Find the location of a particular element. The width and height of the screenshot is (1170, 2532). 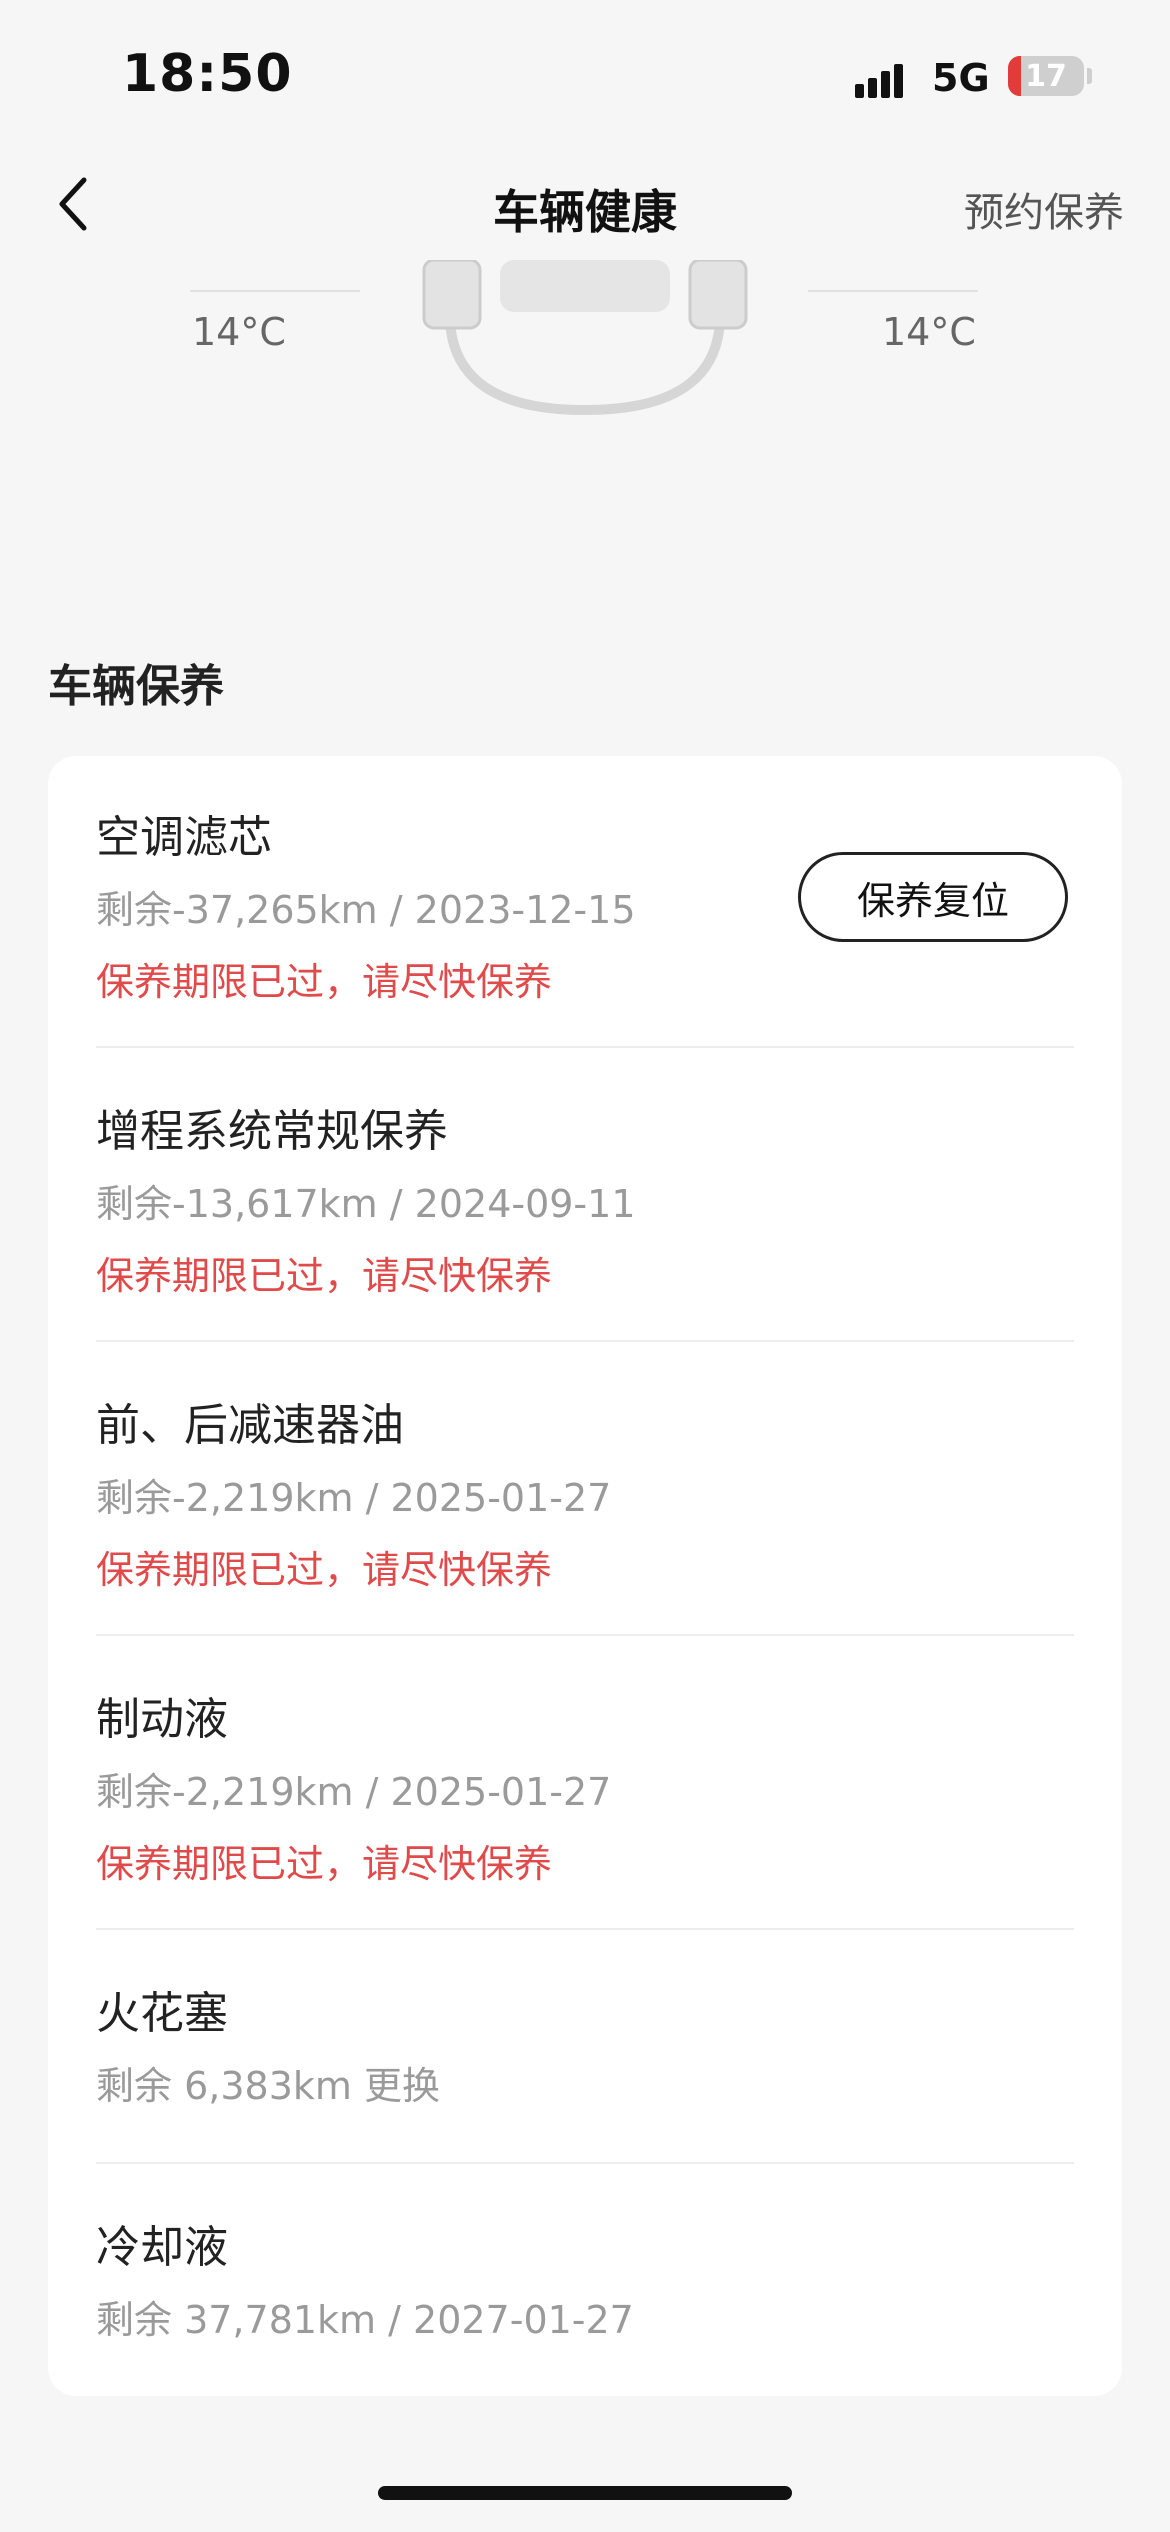

item-name: 增程系统常规保养 is located at coordinates (272, 1131).